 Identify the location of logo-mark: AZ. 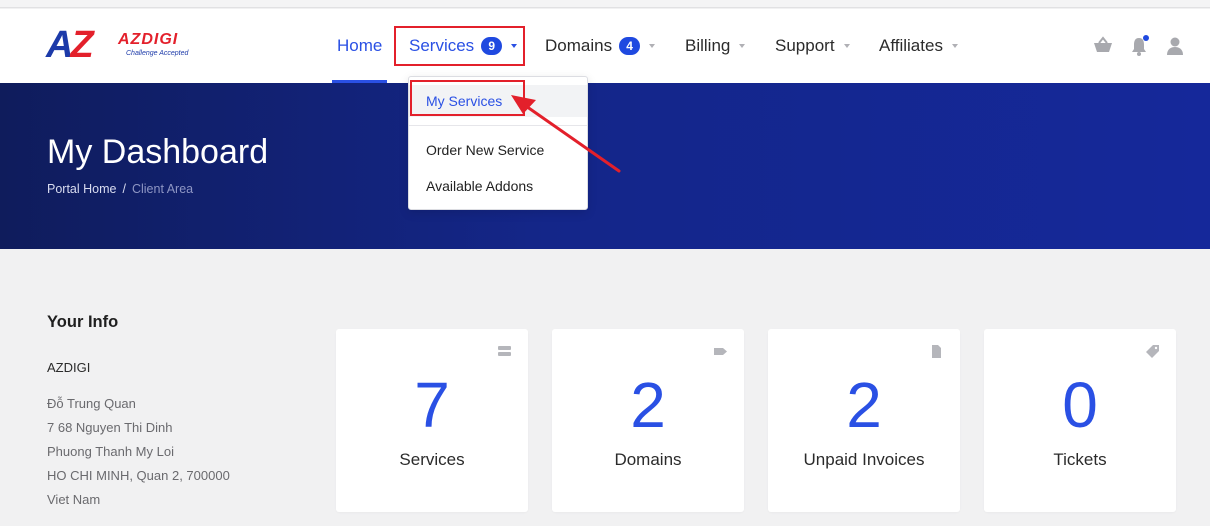
(70, 45).